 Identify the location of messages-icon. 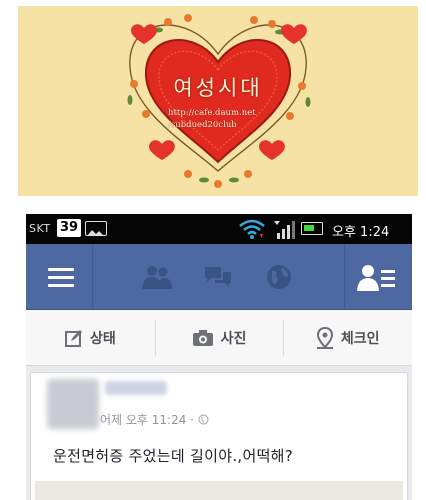
(218, 280).